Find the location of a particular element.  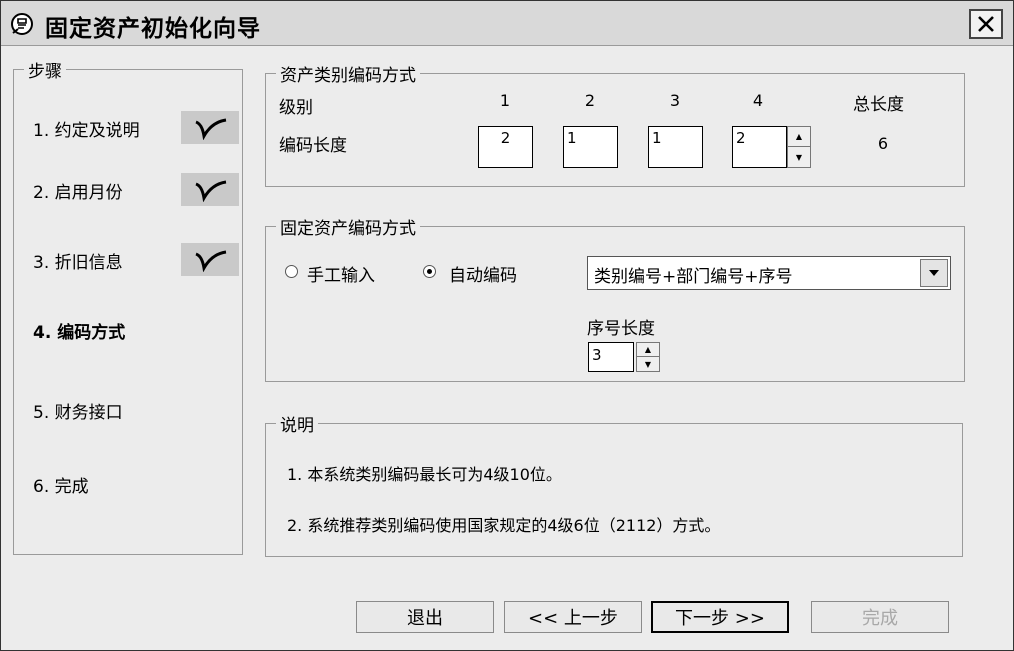

exit-button: 退出 is located at coordinates (425, 617).